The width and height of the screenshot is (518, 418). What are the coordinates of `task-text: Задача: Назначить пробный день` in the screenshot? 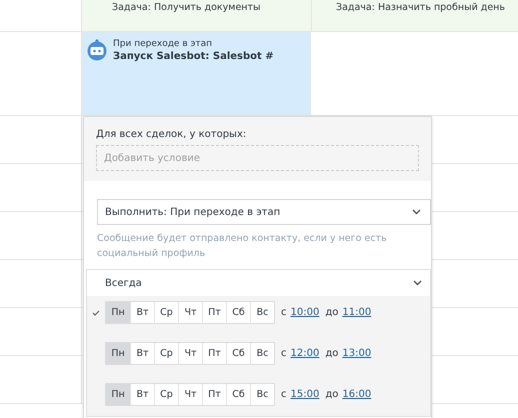 It's located at (420, 7).